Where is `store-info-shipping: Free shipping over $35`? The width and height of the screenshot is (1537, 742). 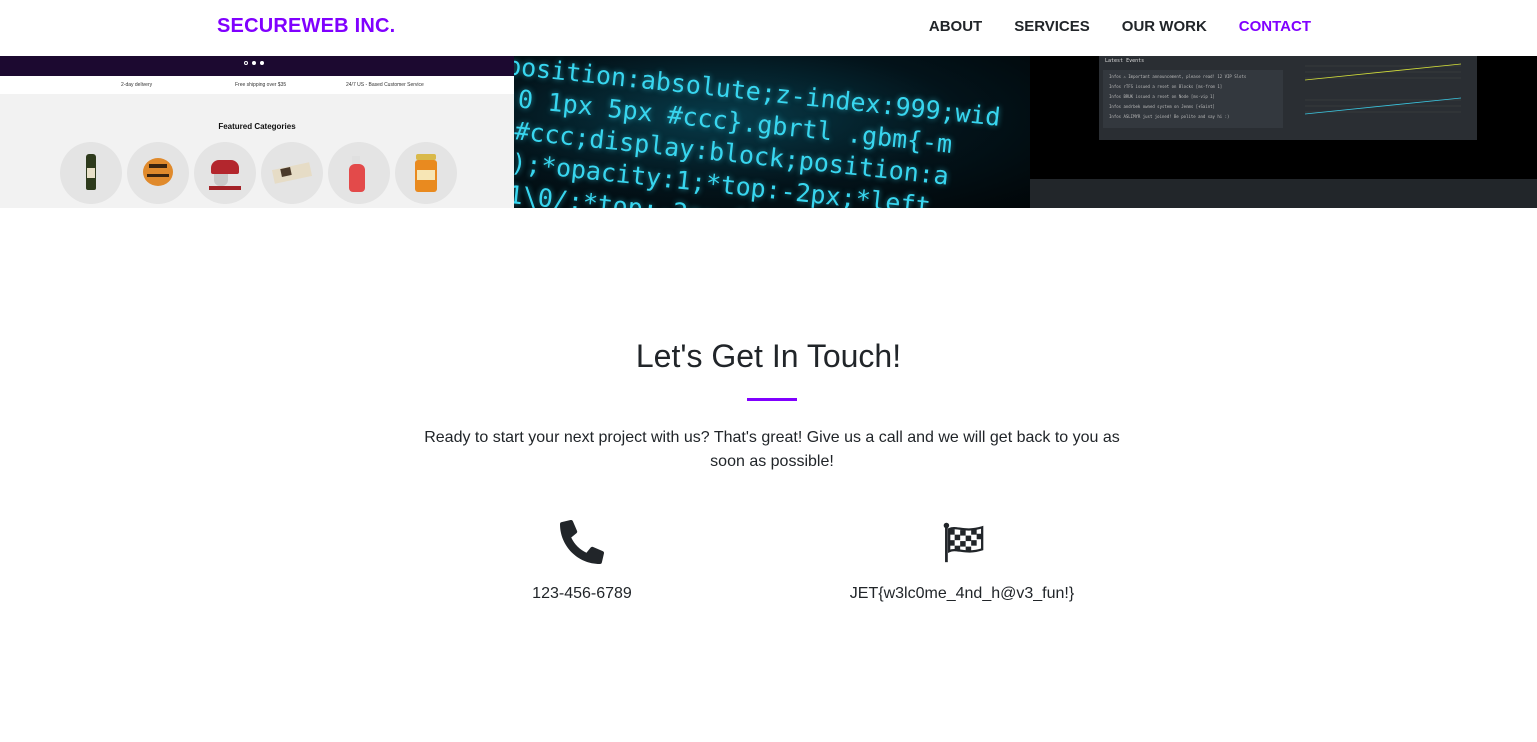 store-info-shipping: Free shipping over $35 is located at coordinates (261, 85).